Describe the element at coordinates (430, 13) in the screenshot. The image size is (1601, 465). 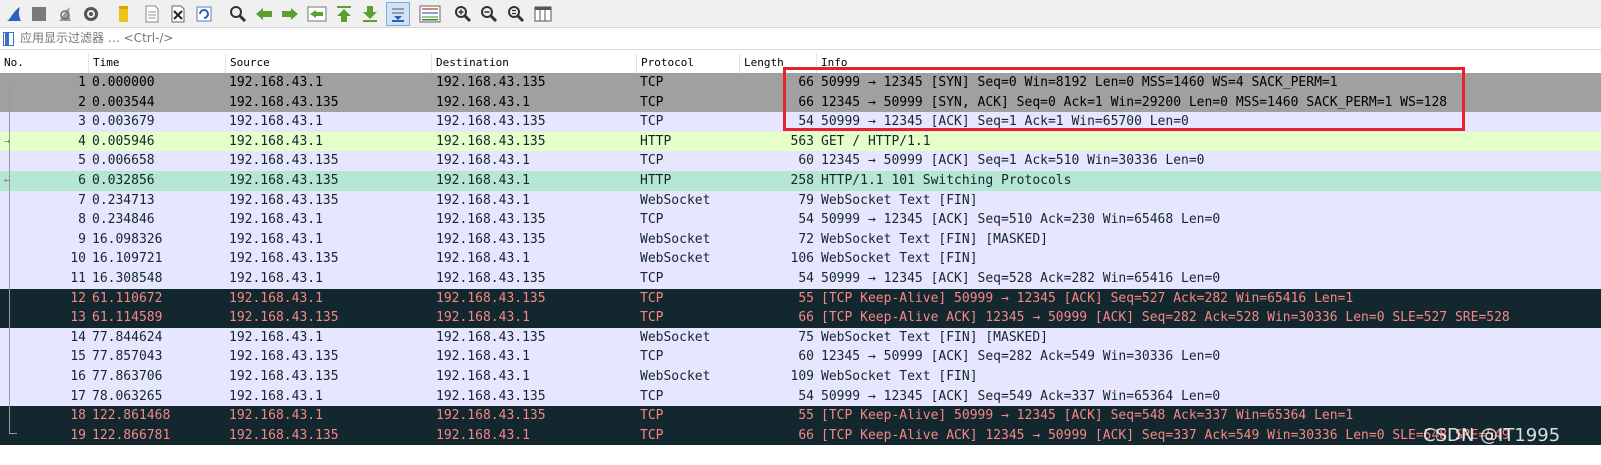
I see `colorize-icon` at that location.